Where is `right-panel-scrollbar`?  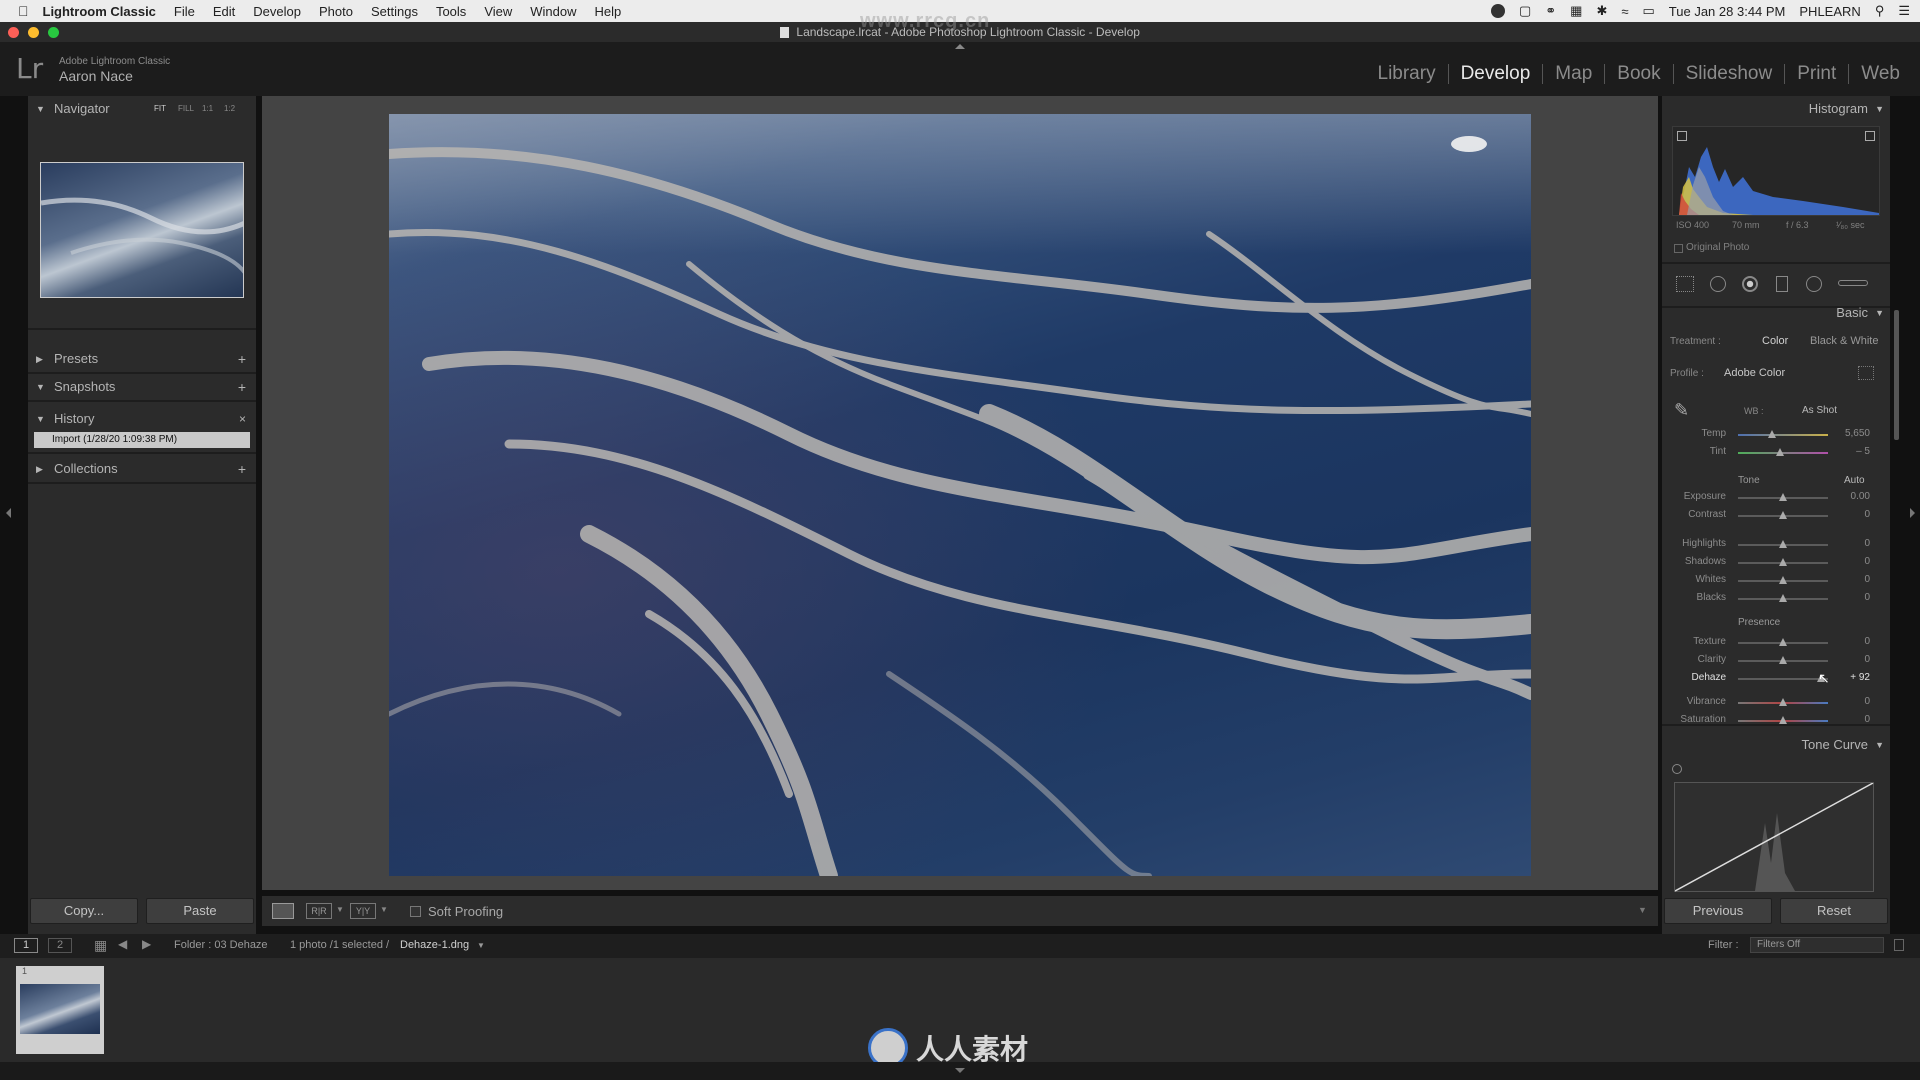 right-panel-scrollbar is located at coordinates (1896, 375).